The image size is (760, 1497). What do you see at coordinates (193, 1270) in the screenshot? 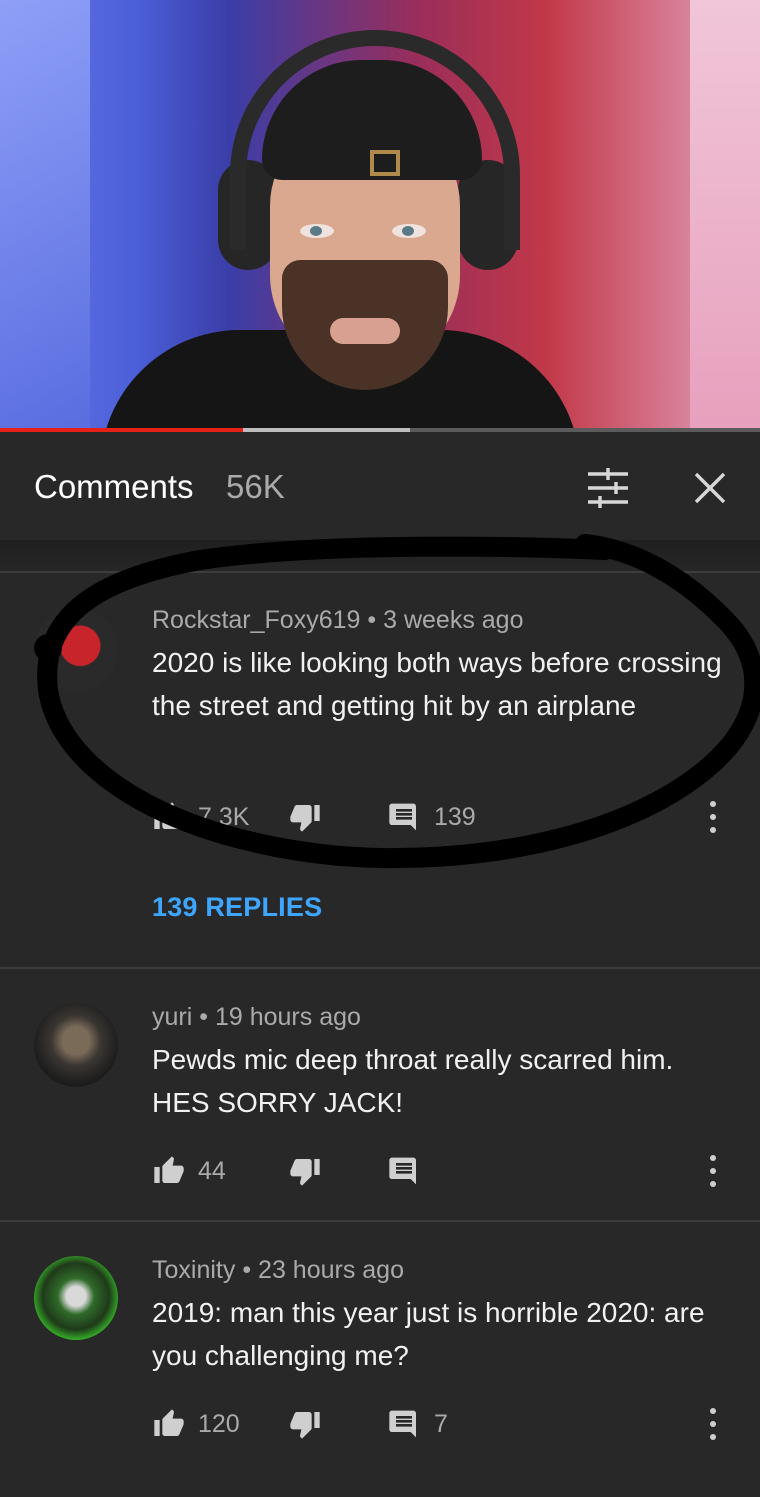
I see `comment-author: Toxinity` at bounding box center [193, 1270].